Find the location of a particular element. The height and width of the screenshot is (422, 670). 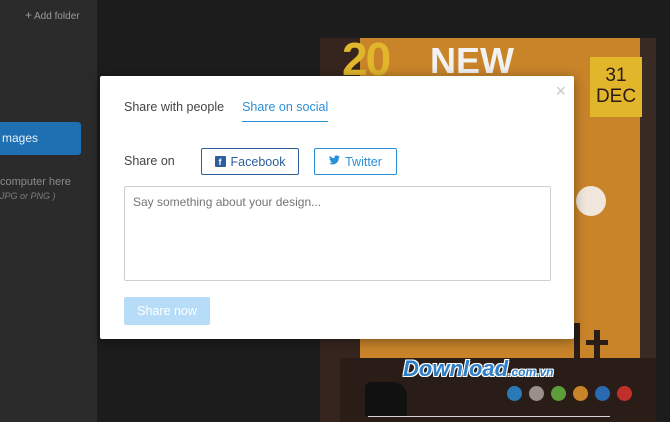

poster-date-box: 31 DEC is located at coordinates (616, 87).